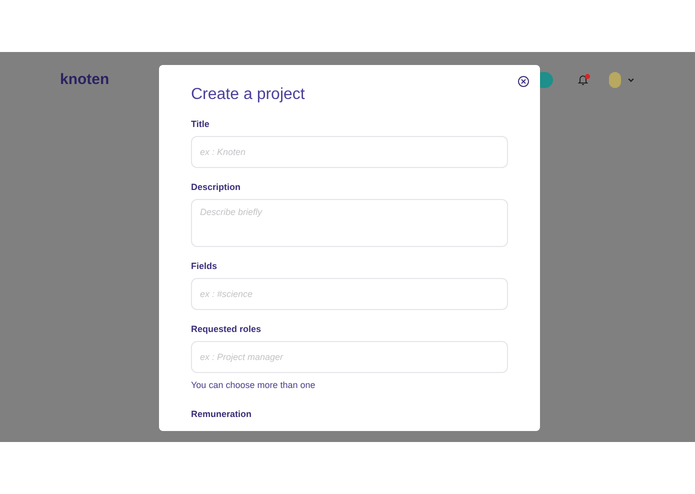 The height and width of the screenshot is (494, 695). What do you see at coordinates (349, 223) in the screenshot?
I see `description-field: Describe briefly` at bounding box center [349, 223].